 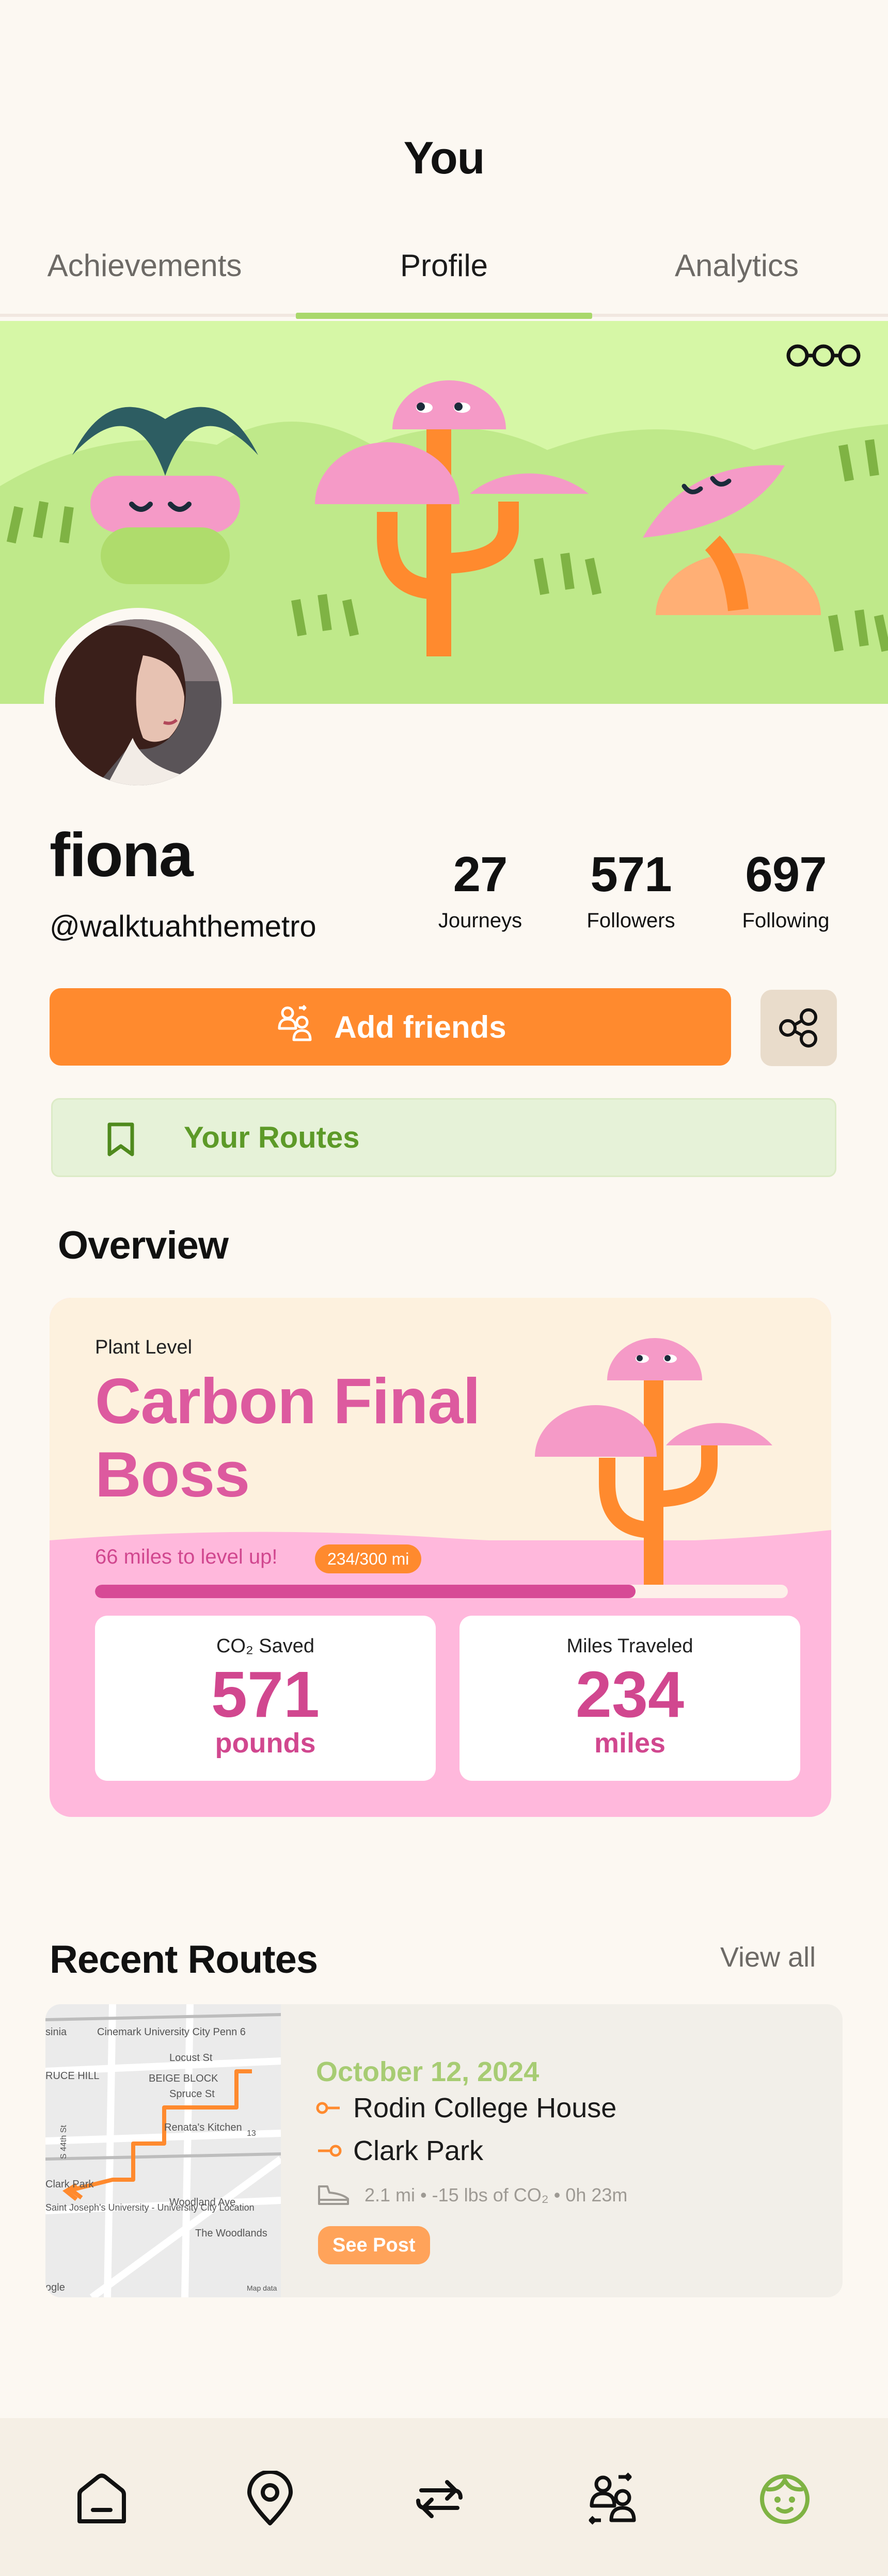 I want to click on co2-saved-card: CO₂ Saved 571 pounds, so click(x=265, y=1699).